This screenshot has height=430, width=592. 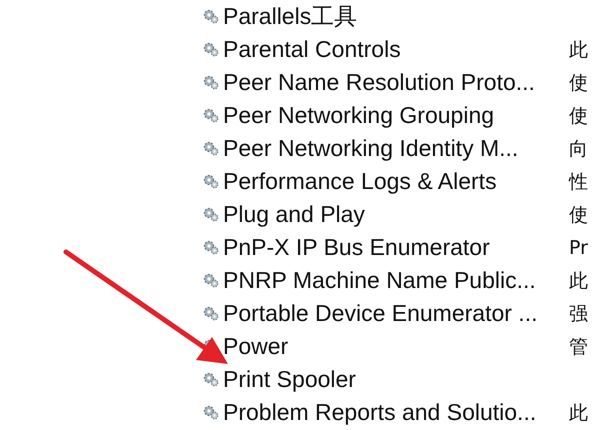 What do you see at coordinates (396, 247) in the screenshot?
I see `service-name: PnP-X IP Bus Enumerator` at bounding box center [396, 247].